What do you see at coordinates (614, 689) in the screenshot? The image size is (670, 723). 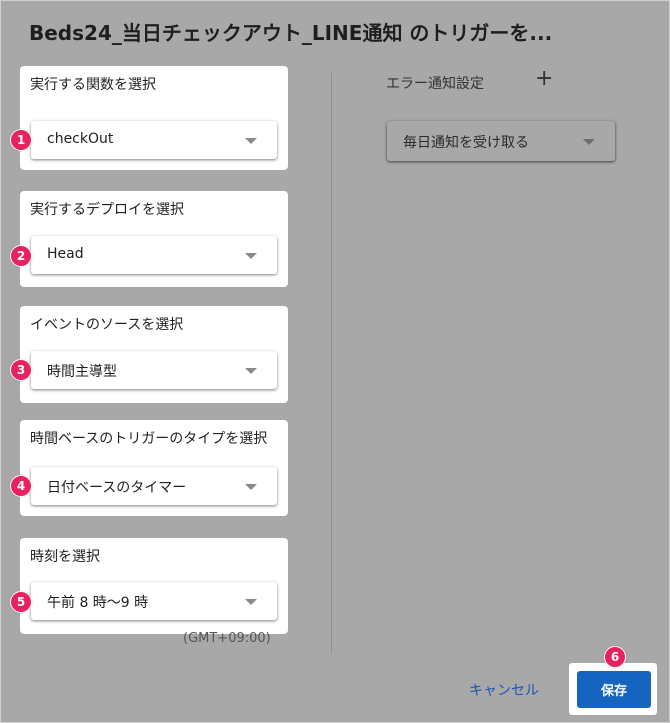 I see `save-button: 保存` at bounding box center [614, 689].